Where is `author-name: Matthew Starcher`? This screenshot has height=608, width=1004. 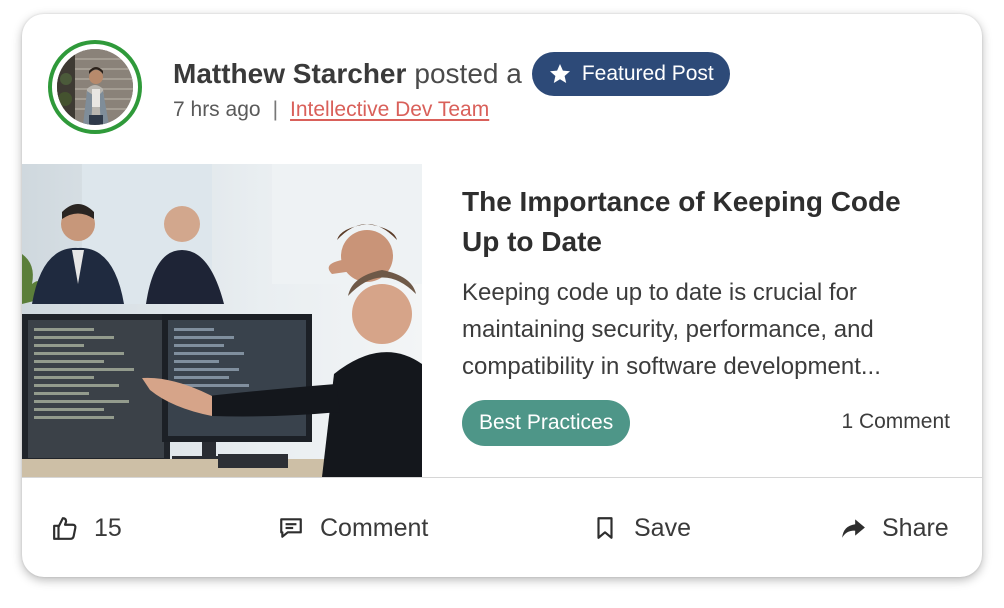
author-name: Matthew Starcher is located at coordinates (289, 74).